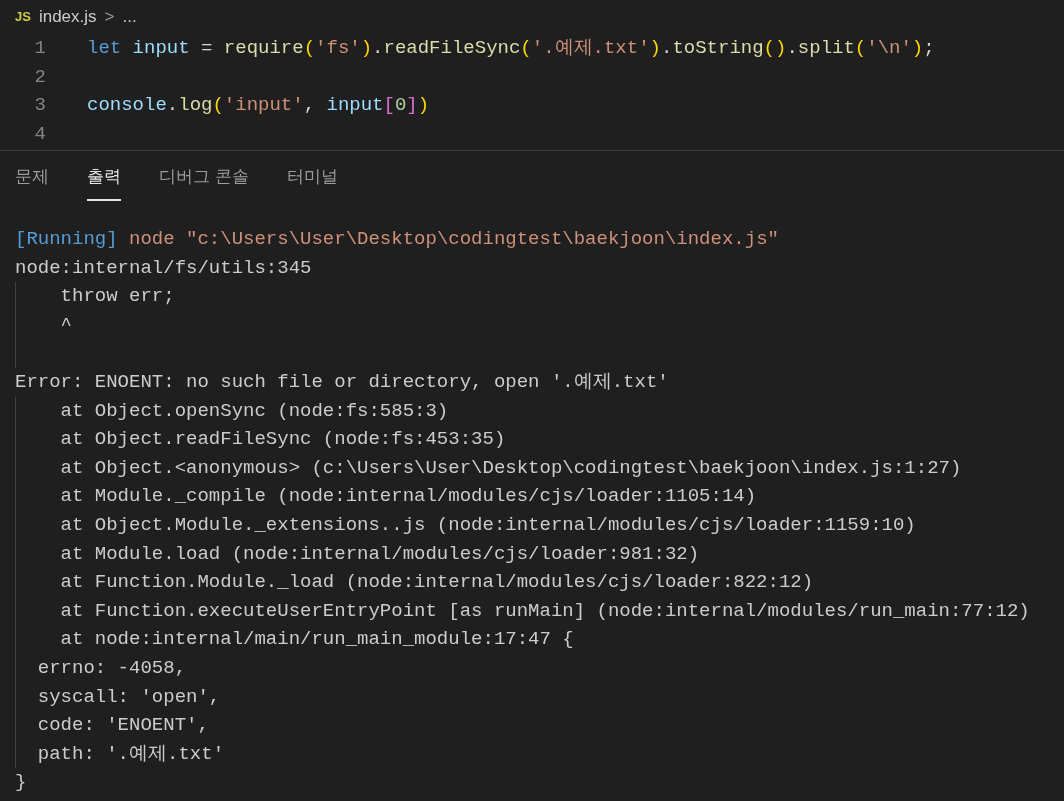 This screenshot has width=1064, height=801. What do you see at coordinates (128, 697) in the screenshot?
I see `output-line: syscall: 'open',` at bounding box center [128, 697].